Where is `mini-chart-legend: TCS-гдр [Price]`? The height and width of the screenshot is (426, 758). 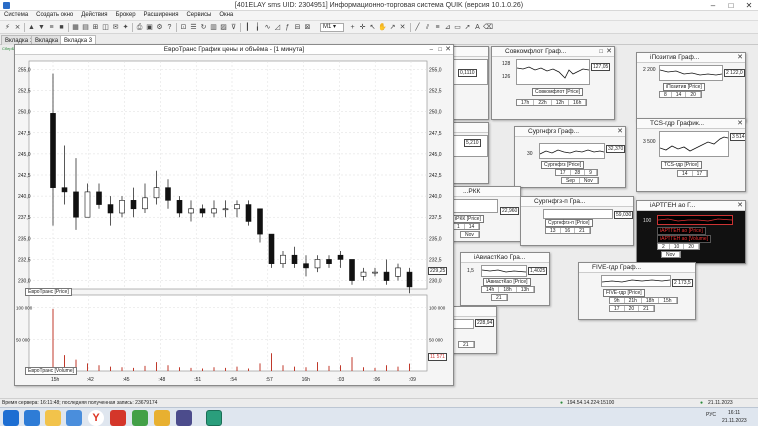
mini-chart-legend: TCS-гдр [Price] is located at coordinates (681, 165).